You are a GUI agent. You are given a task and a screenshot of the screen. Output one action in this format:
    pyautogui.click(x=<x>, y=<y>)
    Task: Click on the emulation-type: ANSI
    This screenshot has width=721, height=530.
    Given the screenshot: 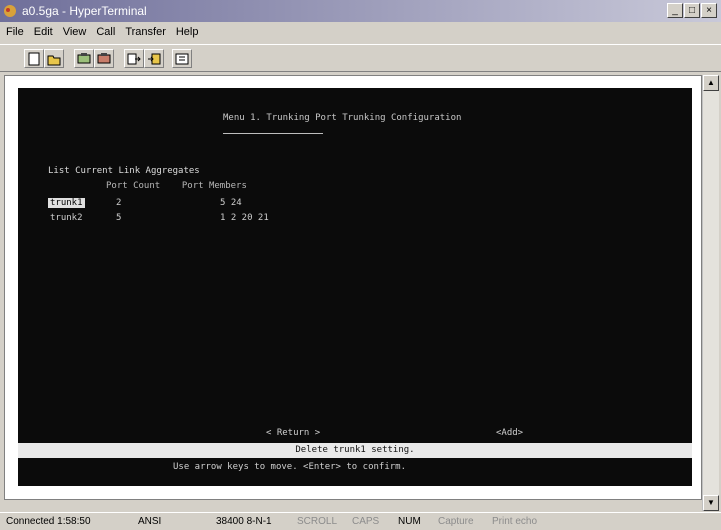 What is the action you would take?
    pyautogui.click(x=150, y=521)
    